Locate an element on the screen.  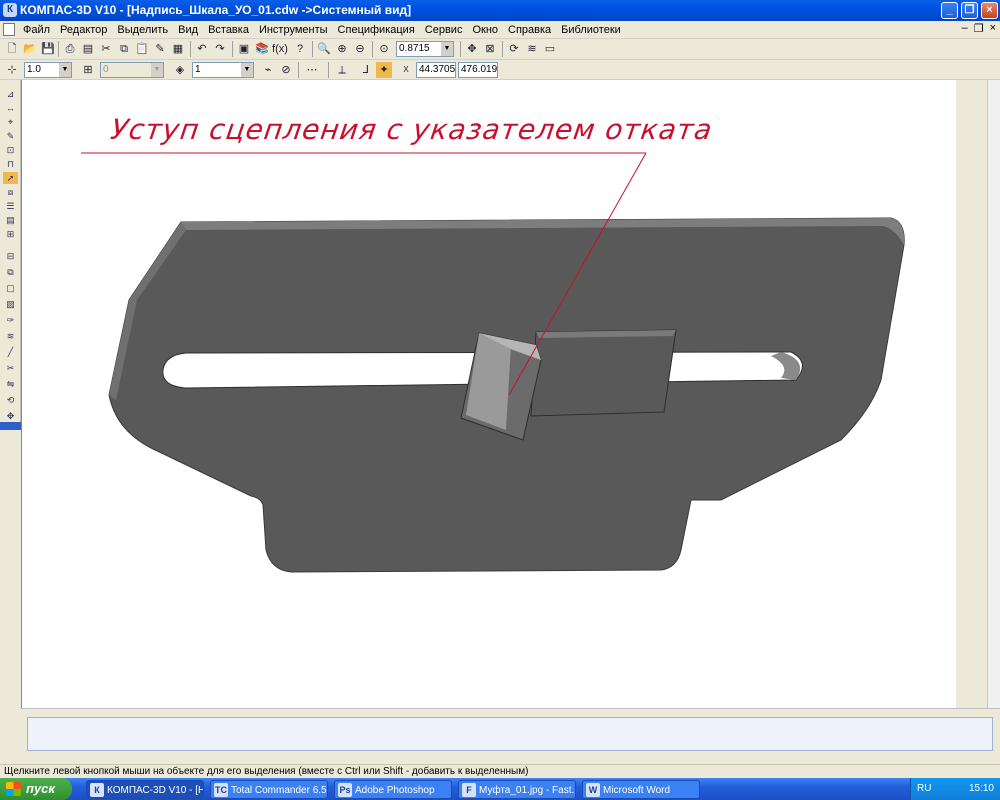
doc-restore-button: ❐ is located at coordinates (979, 28).